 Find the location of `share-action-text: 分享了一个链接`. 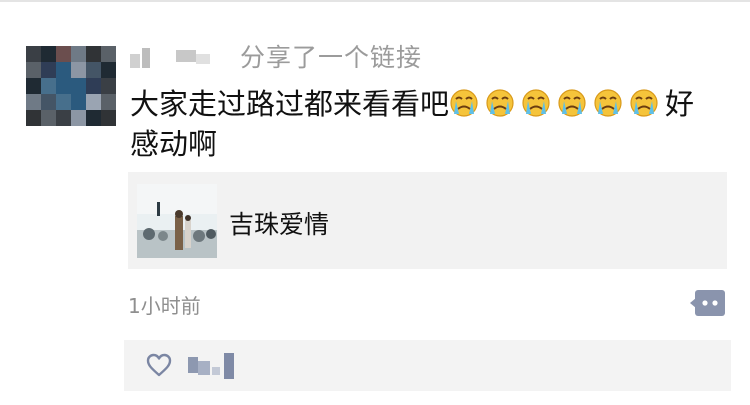

share-action-text: 分享了一个链接 is located at coordinates (331, 57).